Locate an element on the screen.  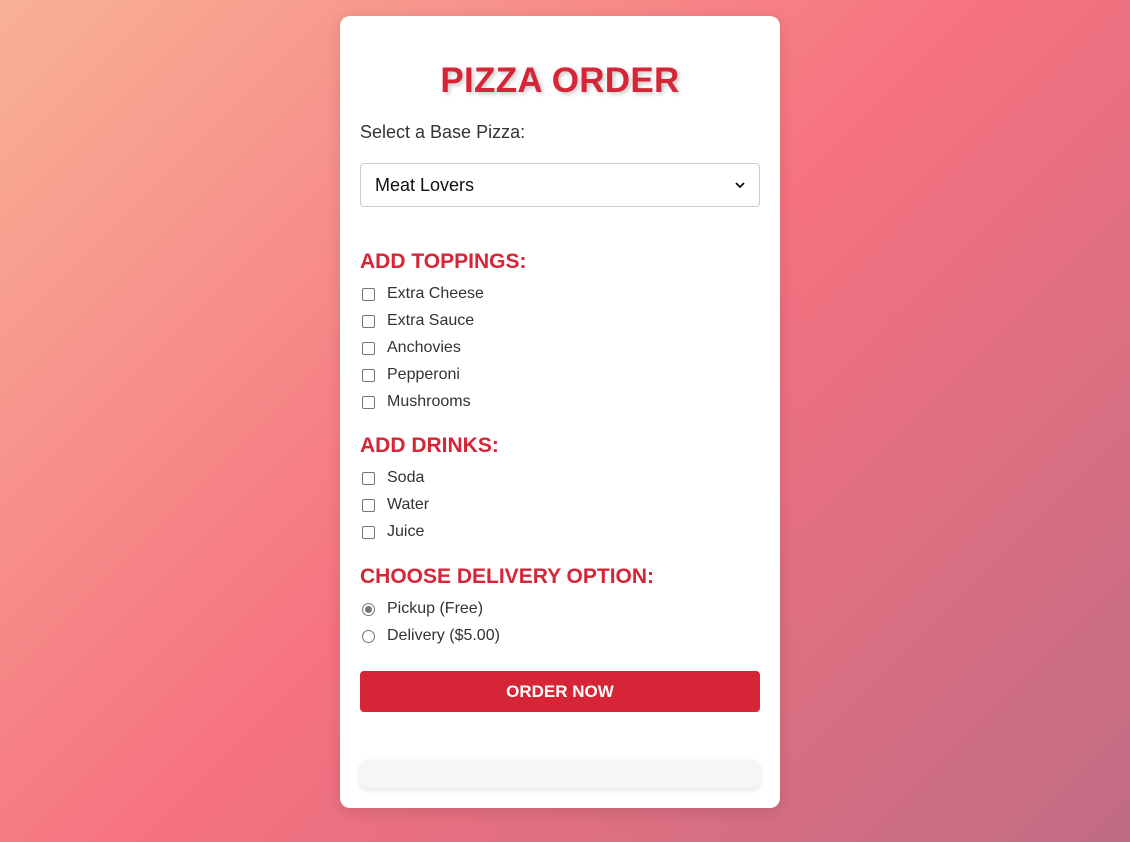
radio-icon is located at coordinates (368, 636).